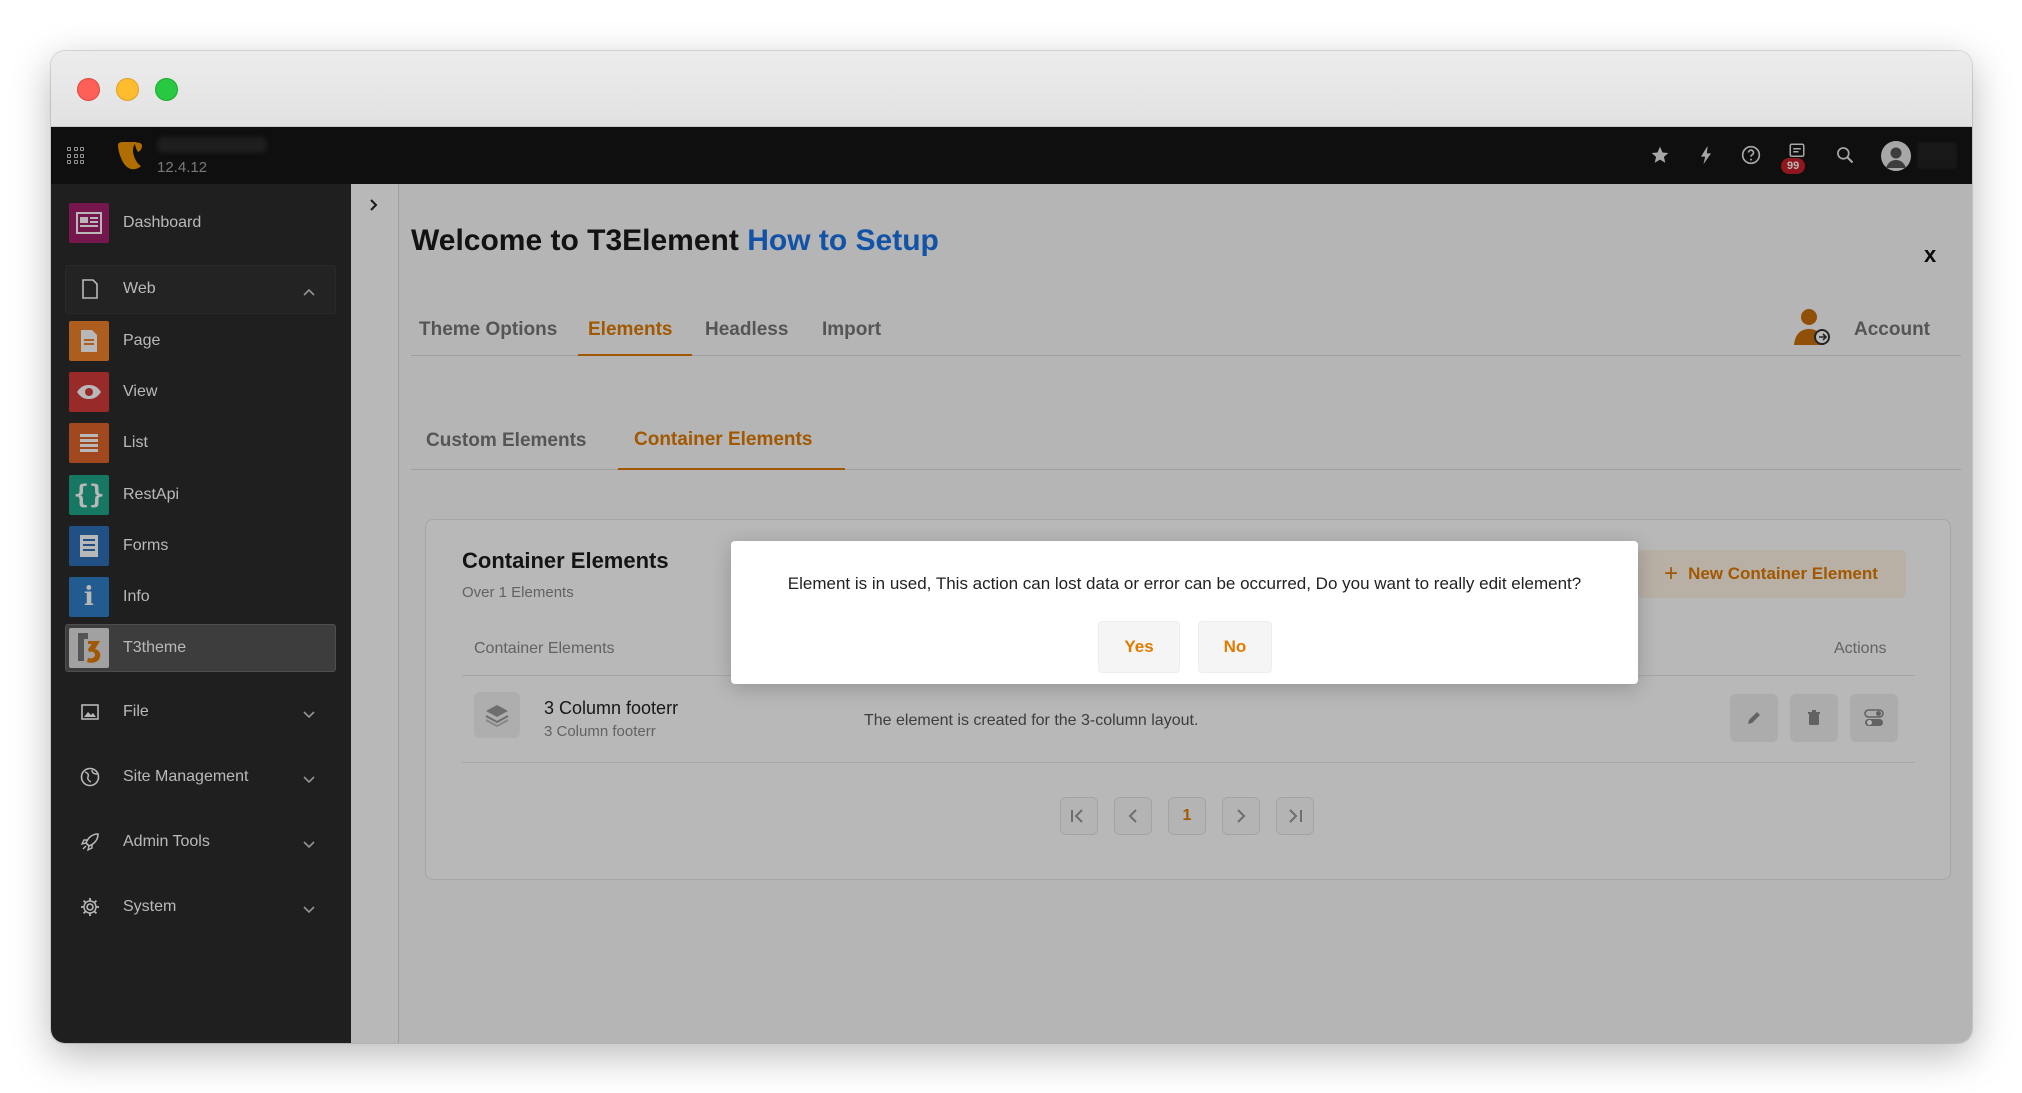 Image resolution: width=2022 pixels, height=1093 pixels. What do you see at coordinates (130, 158) in the screenshot?
I see `typo3-logo-icon` at bounding box center [130, 158].